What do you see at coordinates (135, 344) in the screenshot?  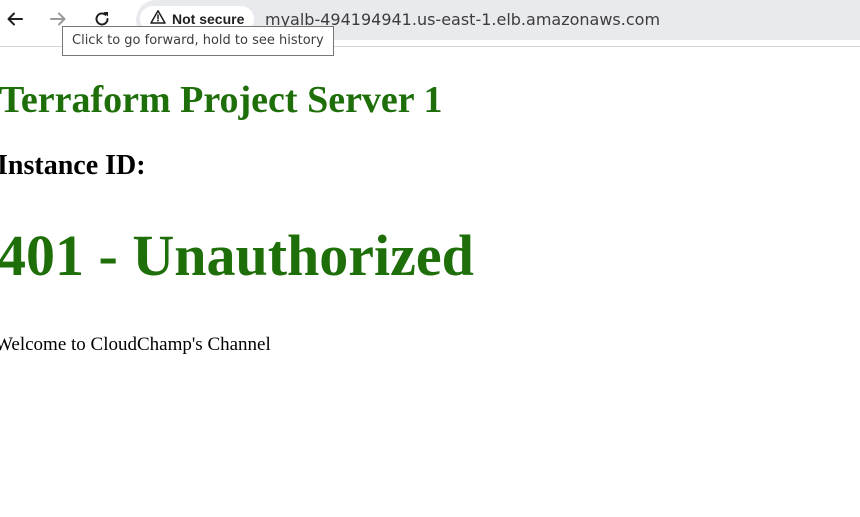 I see `welcome-text: Welcome to CloudChamp's Channel` at bounding box center [135, 344].